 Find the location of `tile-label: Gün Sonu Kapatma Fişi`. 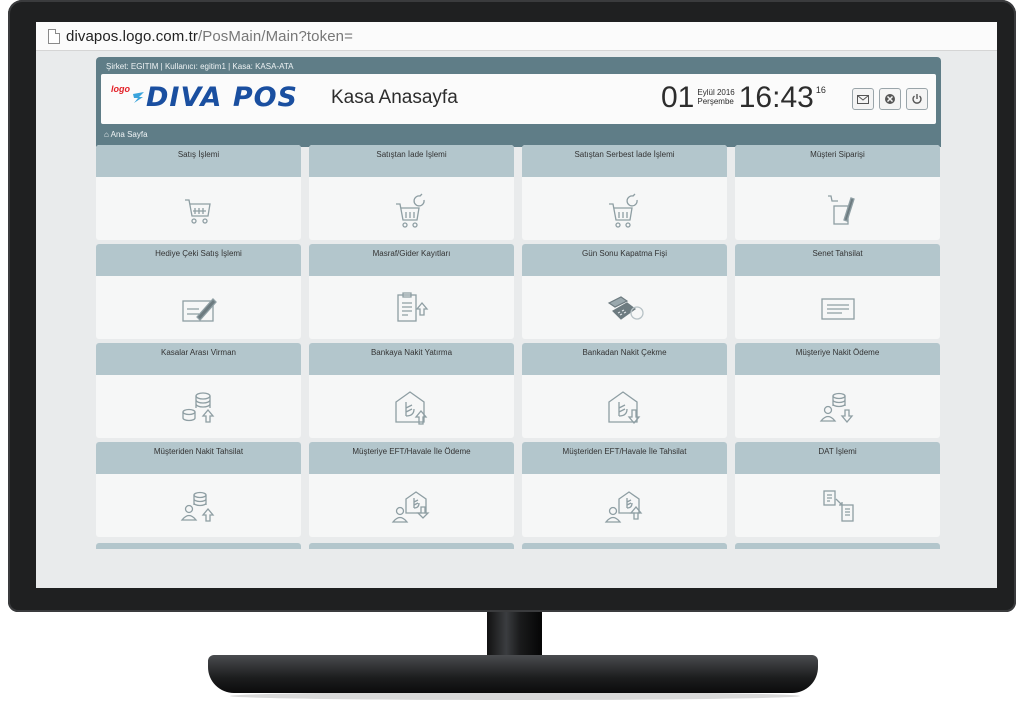

tile-label: Gün Sonu Kapatma Fişi is located at coordinates (624, 260).